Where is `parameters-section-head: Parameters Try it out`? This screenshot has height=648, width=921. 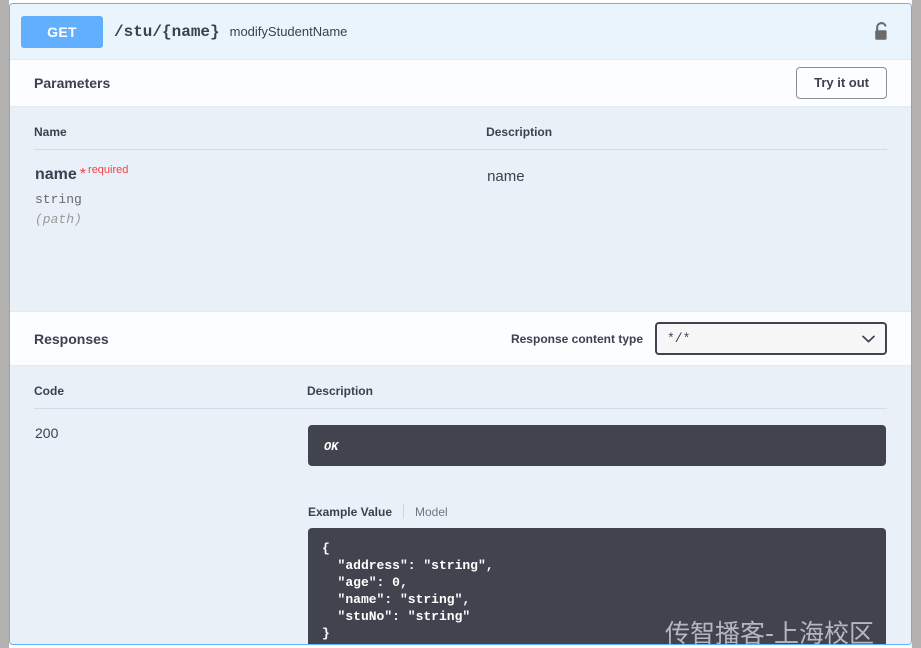 parameters-section-head: Parameters Try it out is located at coordinates (460, 83).